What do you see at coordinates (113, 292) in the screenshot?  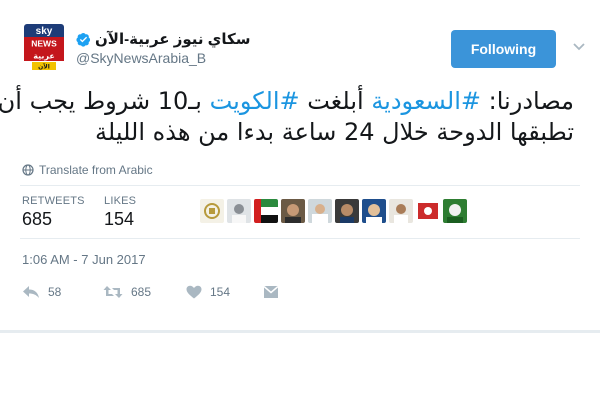 I see `retweet-icon` at bounding box center [113, 292].